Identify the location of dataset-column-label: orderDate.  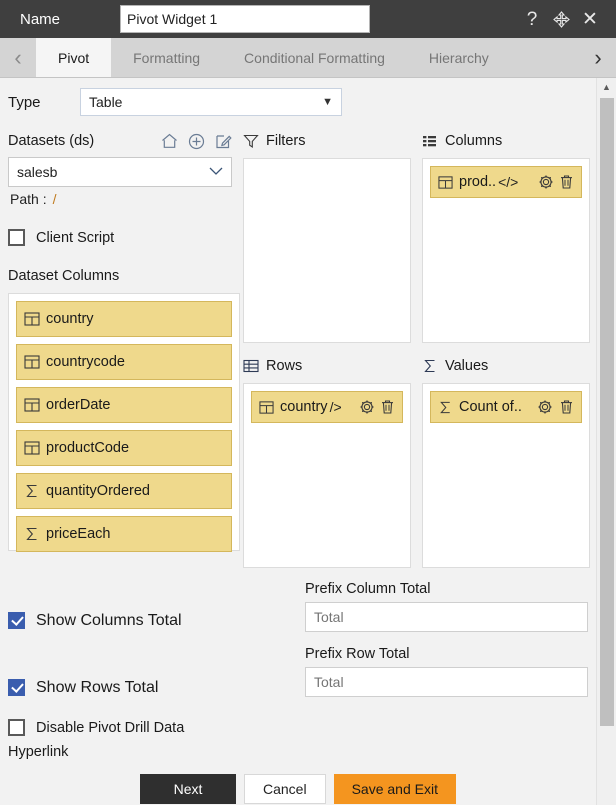
(78, 405).